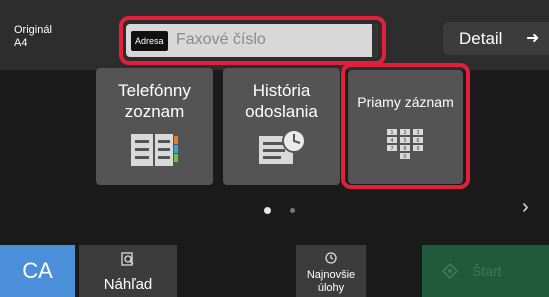  Describe the element at coordinates (450, 271) in the screenshot. I see `start-diamond-icon` at that location.